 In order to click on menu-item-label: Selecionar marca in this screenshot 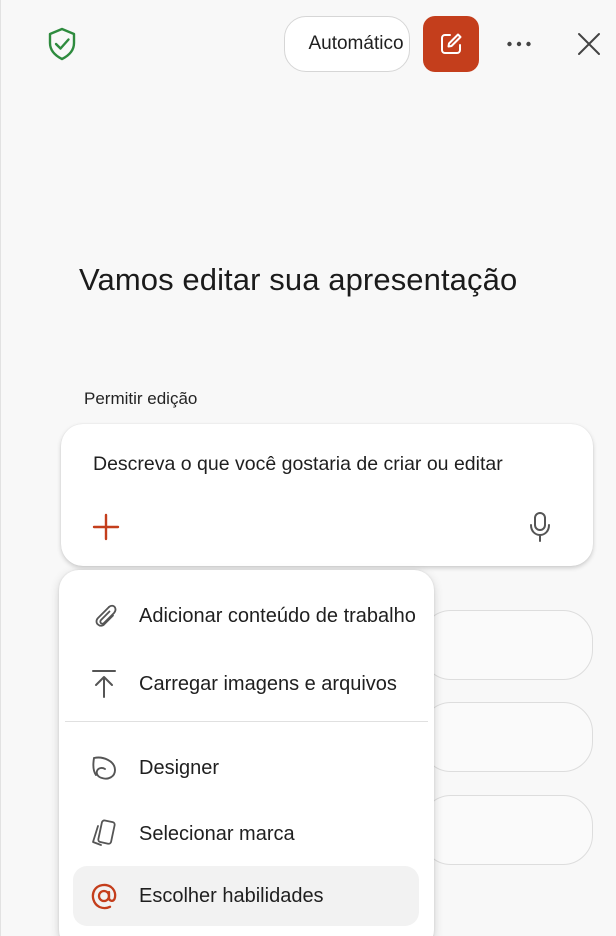, I will do `click(217, 833)`.